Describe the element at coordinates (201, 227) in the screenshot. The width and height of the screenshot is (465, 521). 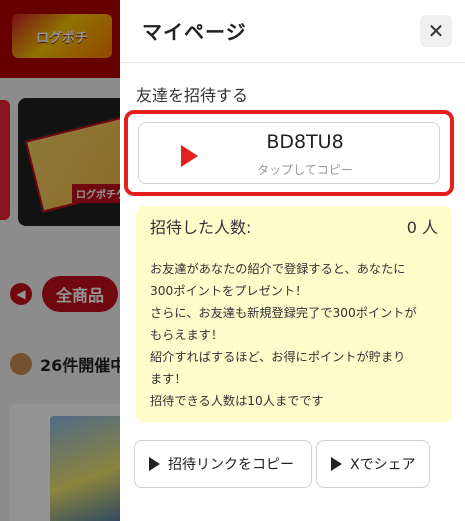
I see `invited-count-label: 招待した人数:` at that location.